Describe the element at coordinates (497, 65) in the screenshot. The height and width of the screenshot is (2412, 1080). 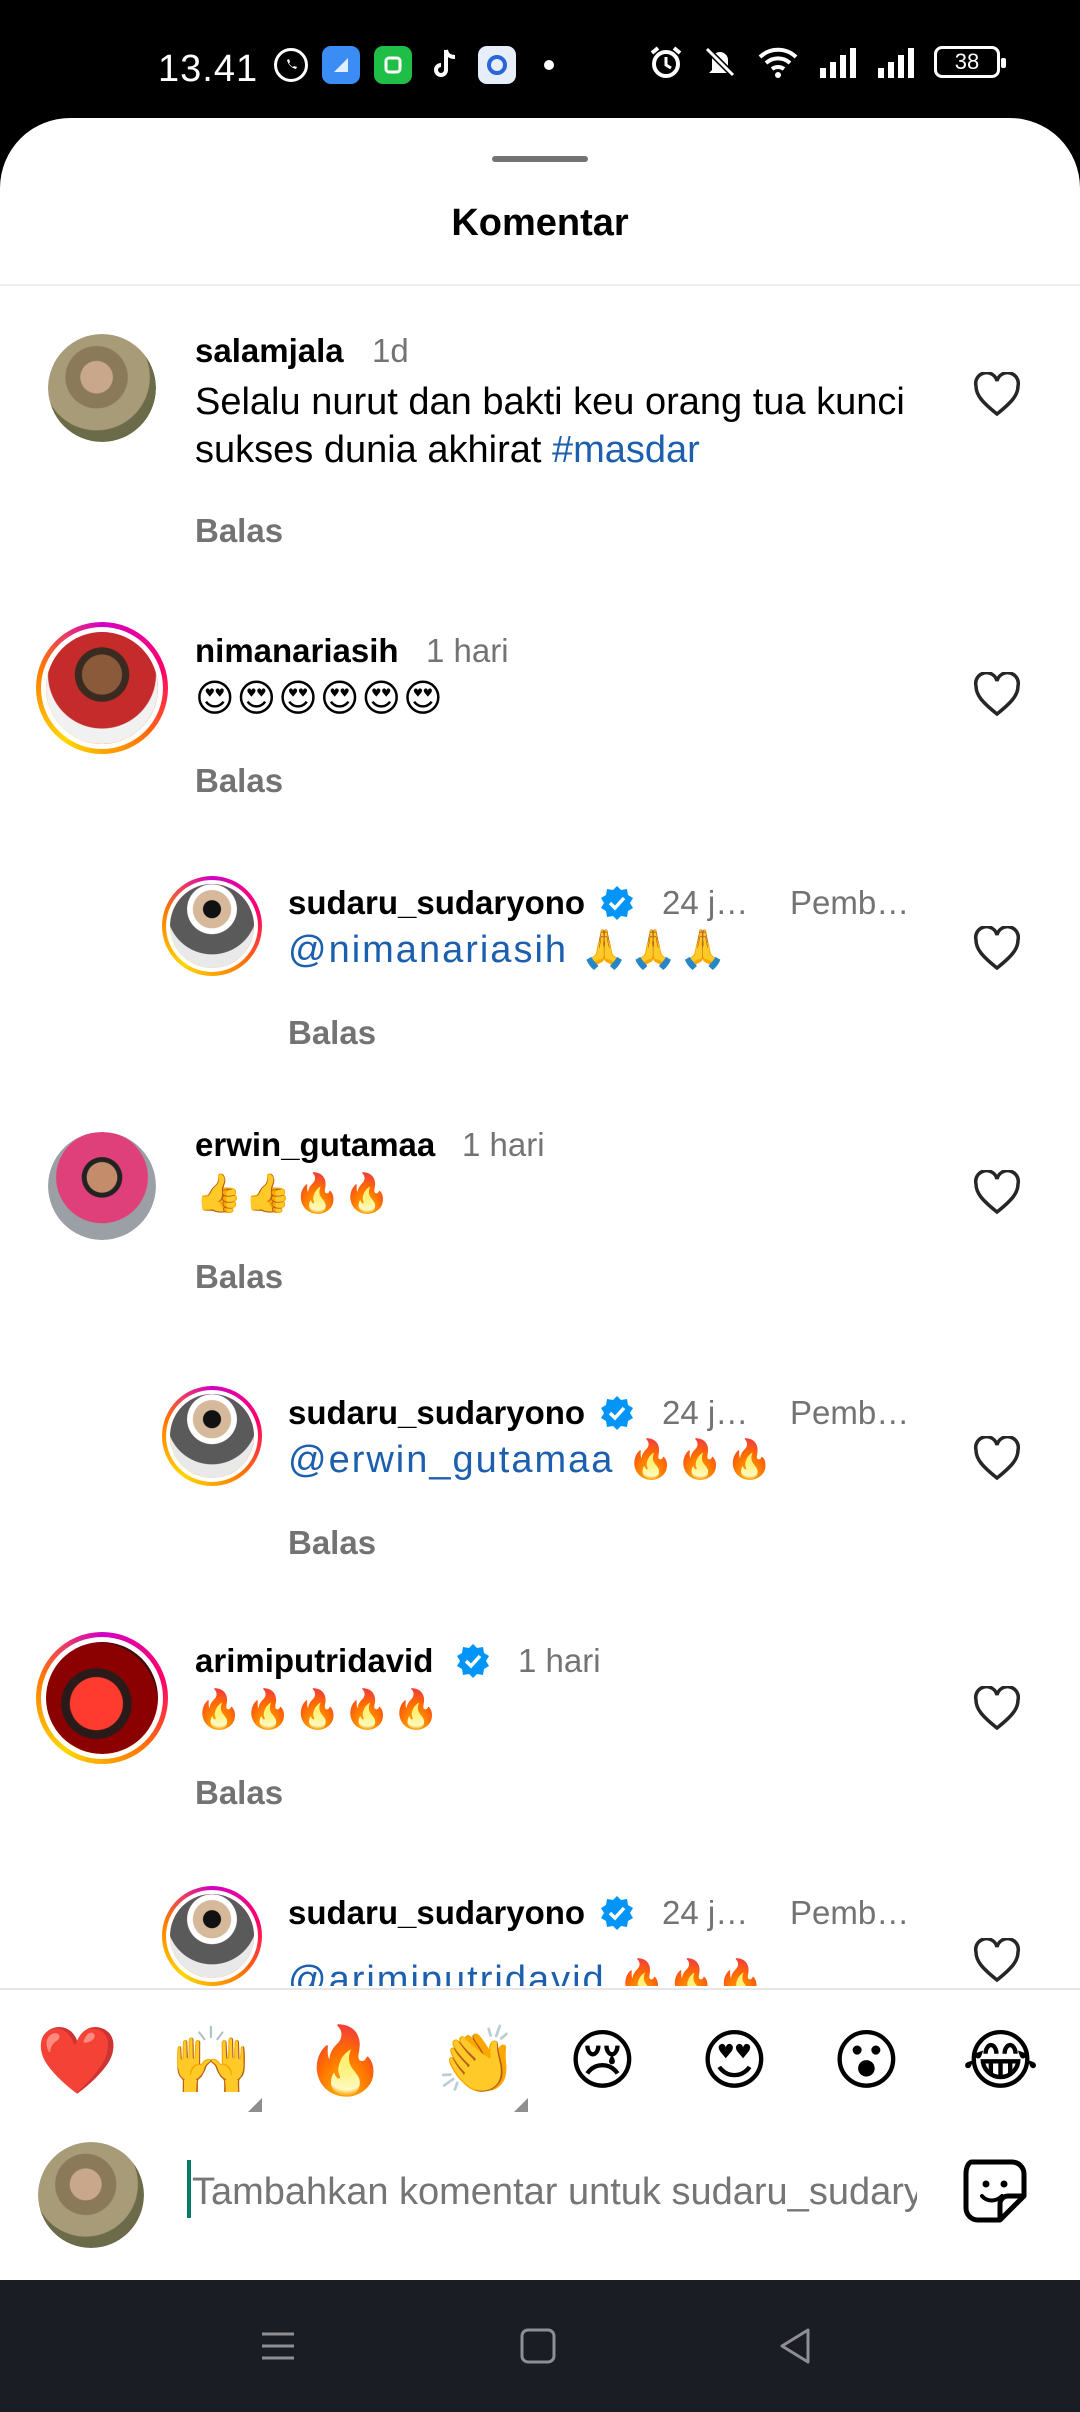
I see `db-app-icon` at that location.